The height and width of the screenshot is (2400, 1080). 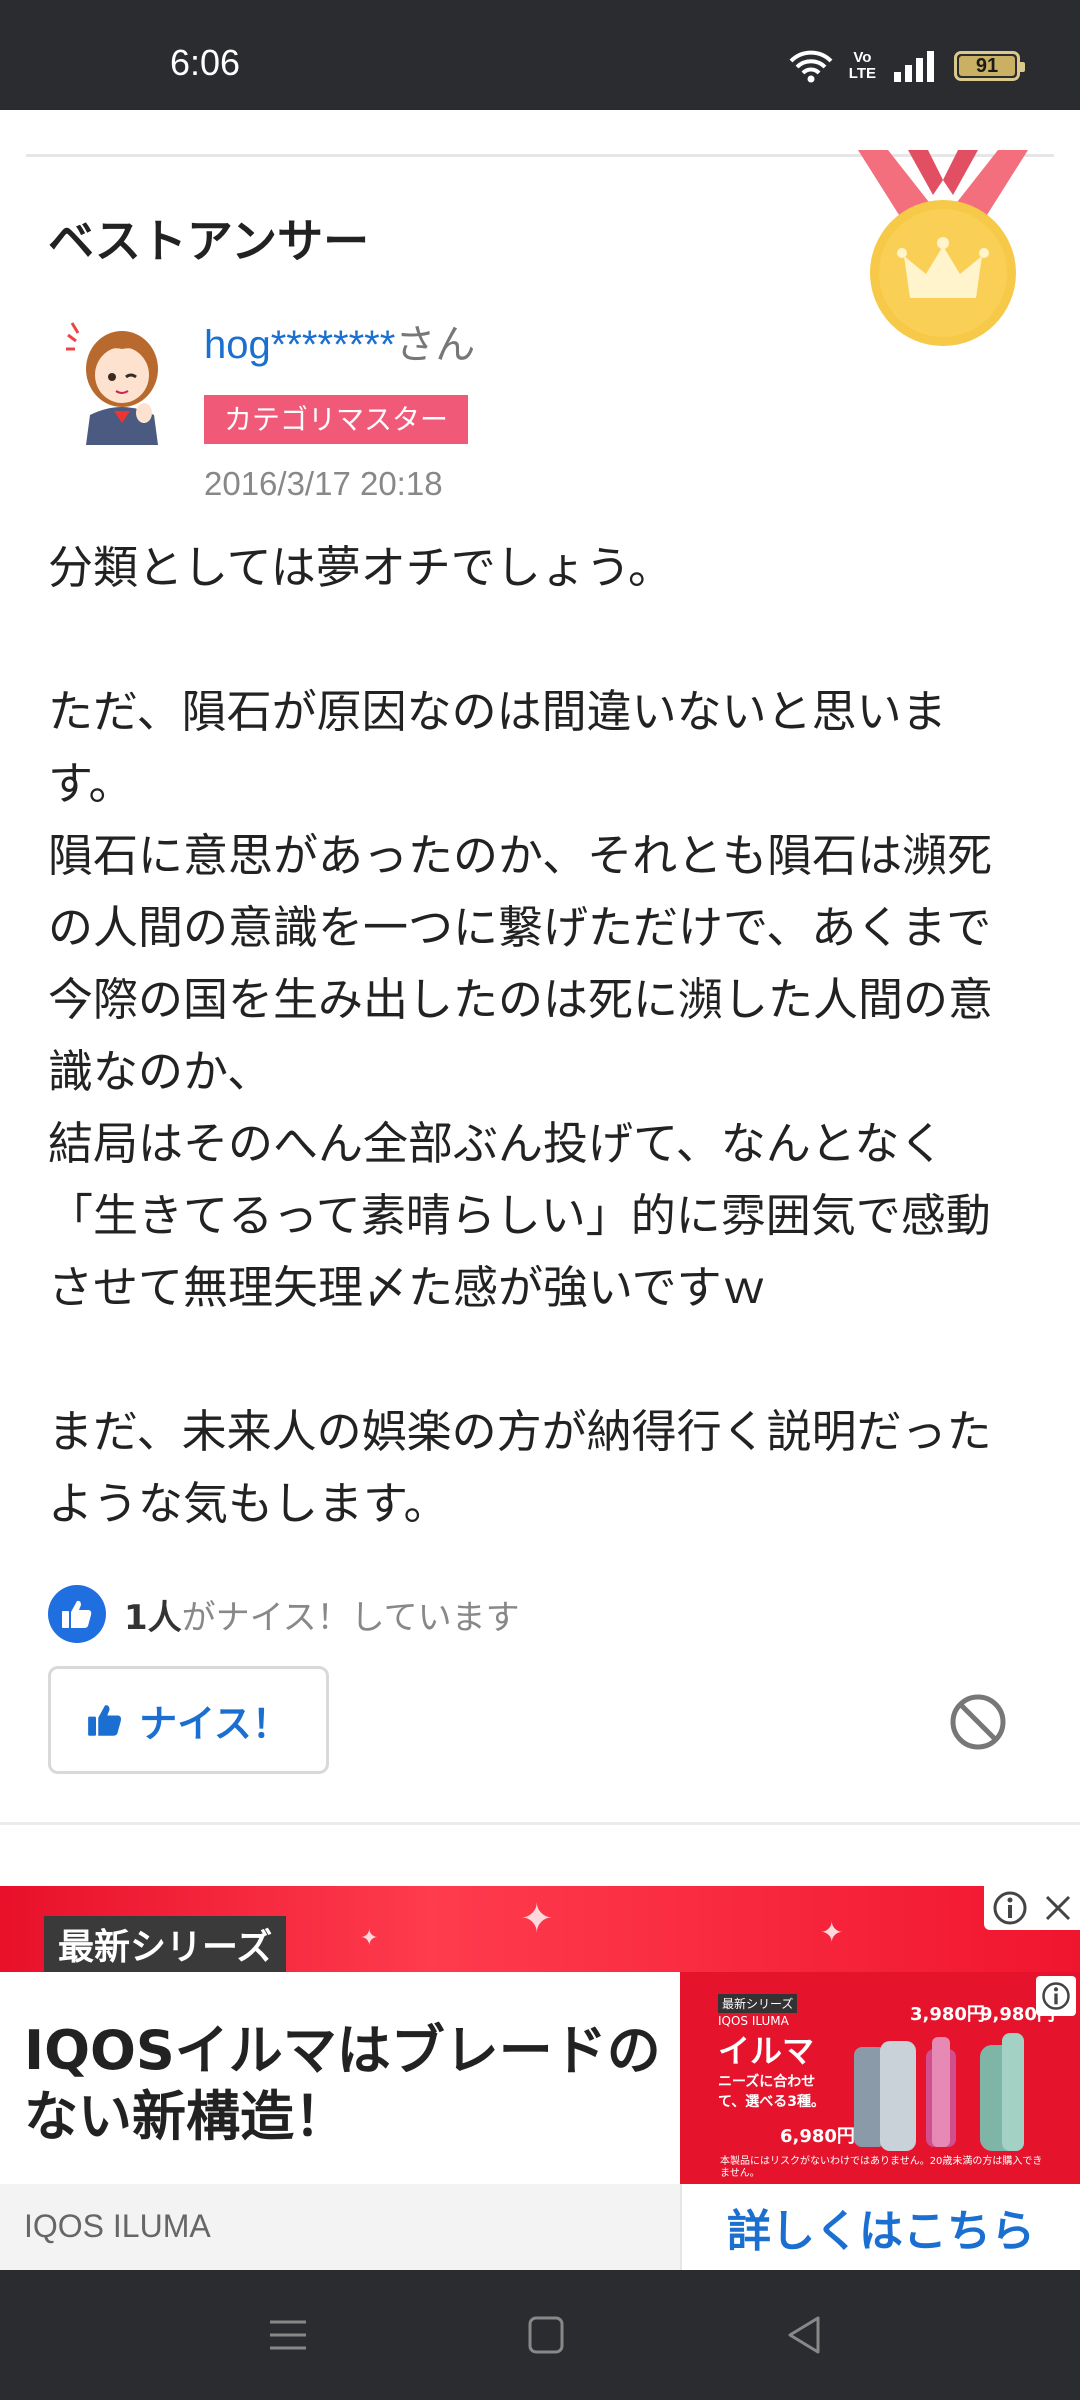 I want to click on close-icon, so click(x=1058, y=1908).